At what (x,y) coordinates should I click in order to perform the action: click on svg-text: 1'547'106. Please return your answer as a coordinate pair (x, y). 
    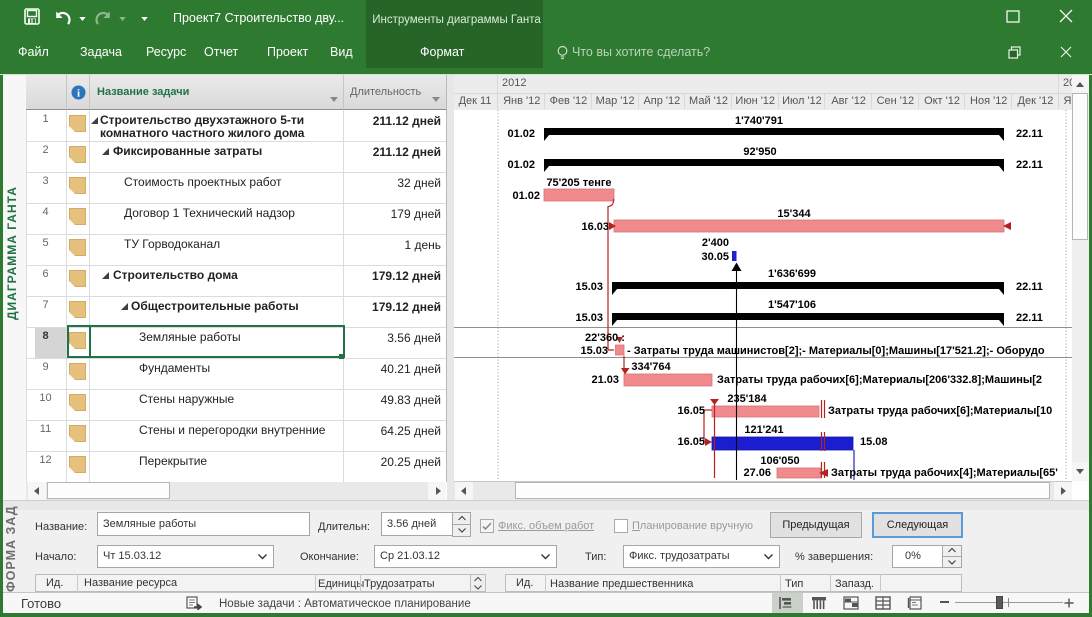
    Looking at the image, I should click on (792, 305).